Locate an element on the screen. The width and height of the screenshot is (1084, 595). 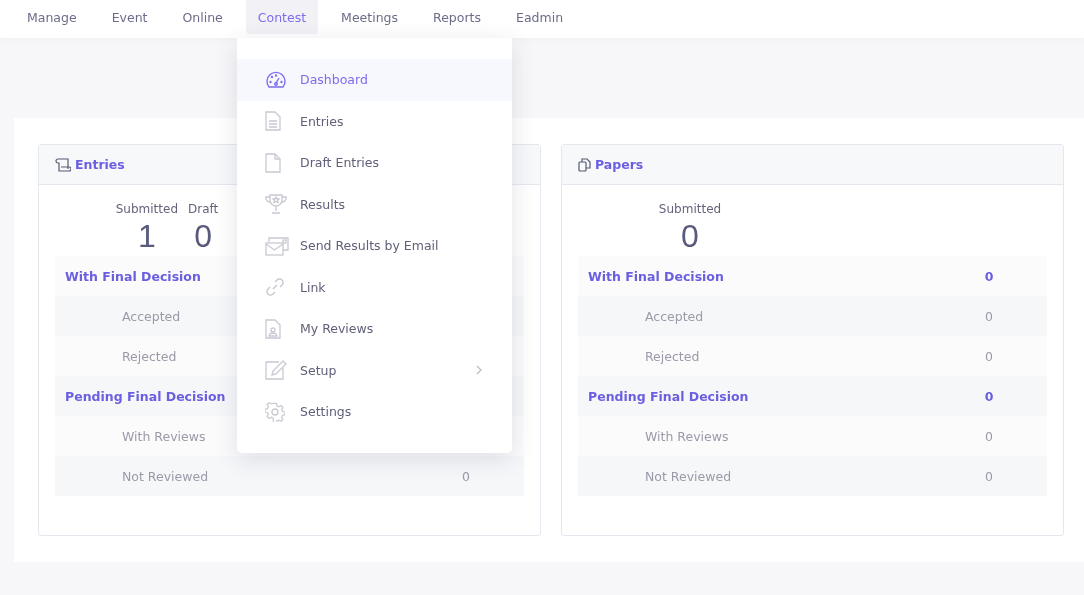
envelope-icon is located at coordinates (277, 245).